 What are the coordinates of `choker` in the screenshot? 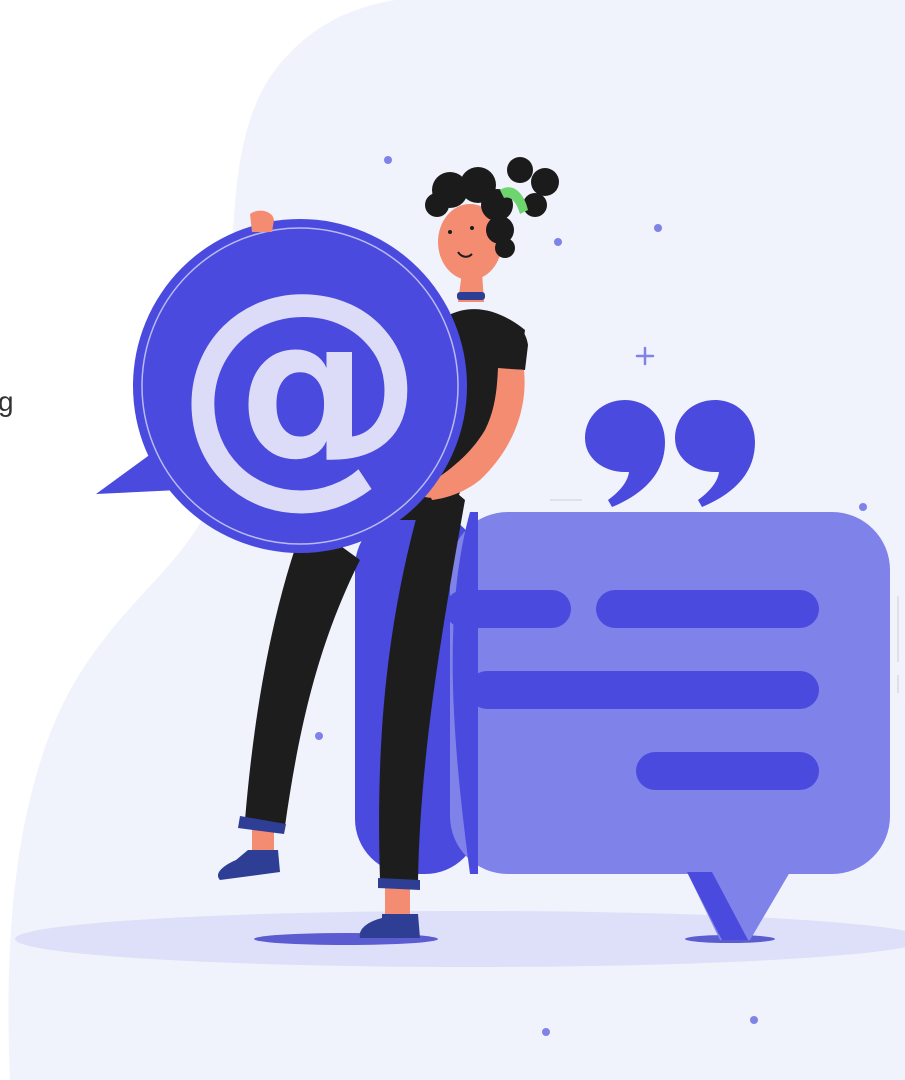 It's located at (471, 296).